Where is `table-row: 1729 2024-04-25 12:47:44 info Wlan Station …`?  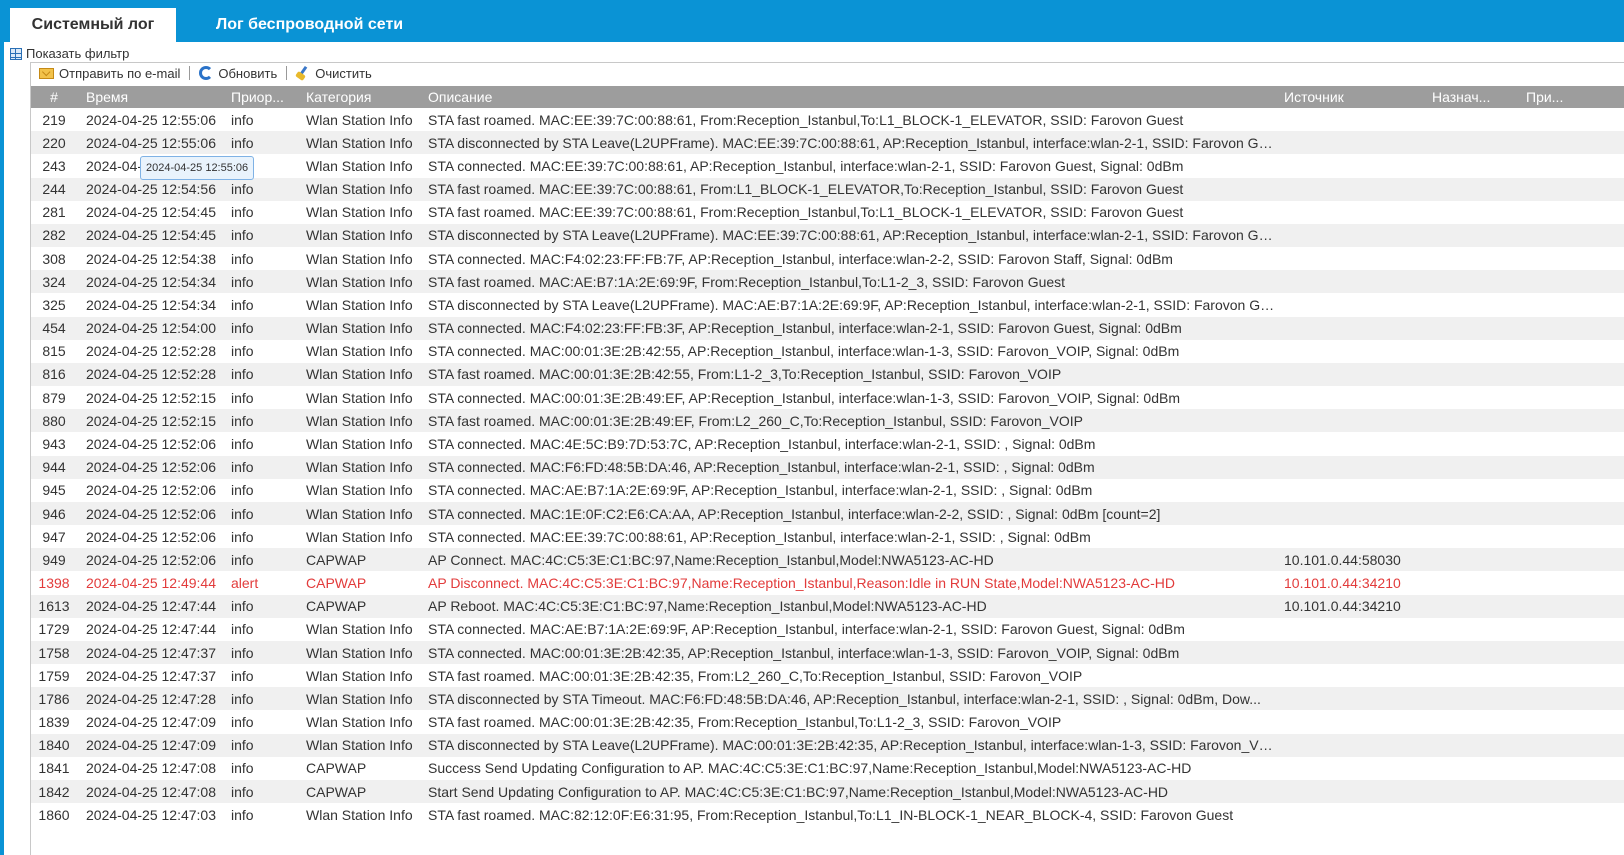
table-row: 1729 2024-04-25 12:47:44 info Wlan Station … is located at coordinates (827, 629).